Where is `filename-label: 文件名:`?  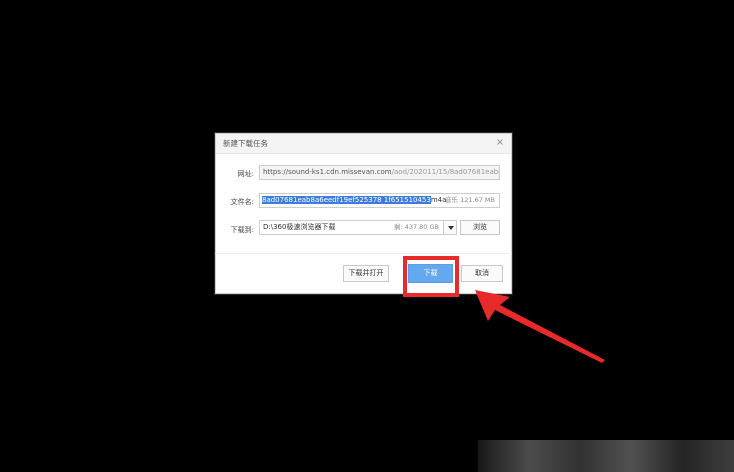
filename-label: 文件名: is located at coordinates (242, 202).